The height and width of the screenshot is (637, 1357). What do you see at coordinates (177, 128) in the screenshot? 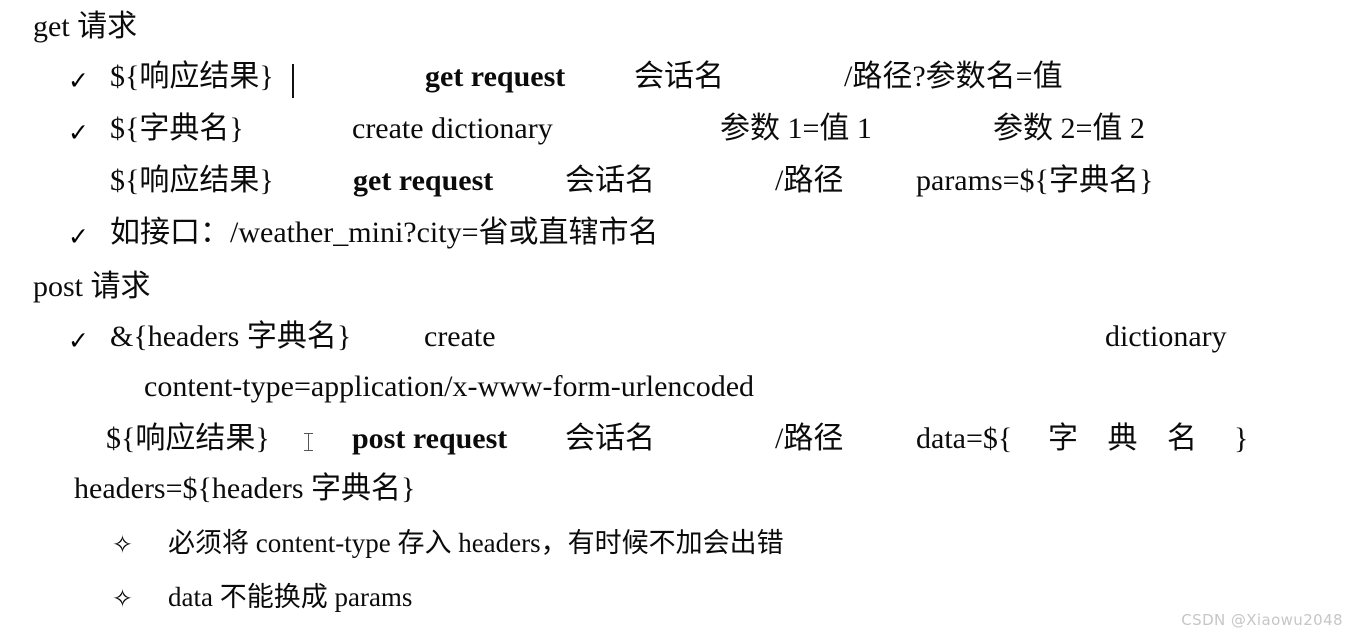
I see `get-line-2-var: ${字典名}` at bounding box center [177, 128].